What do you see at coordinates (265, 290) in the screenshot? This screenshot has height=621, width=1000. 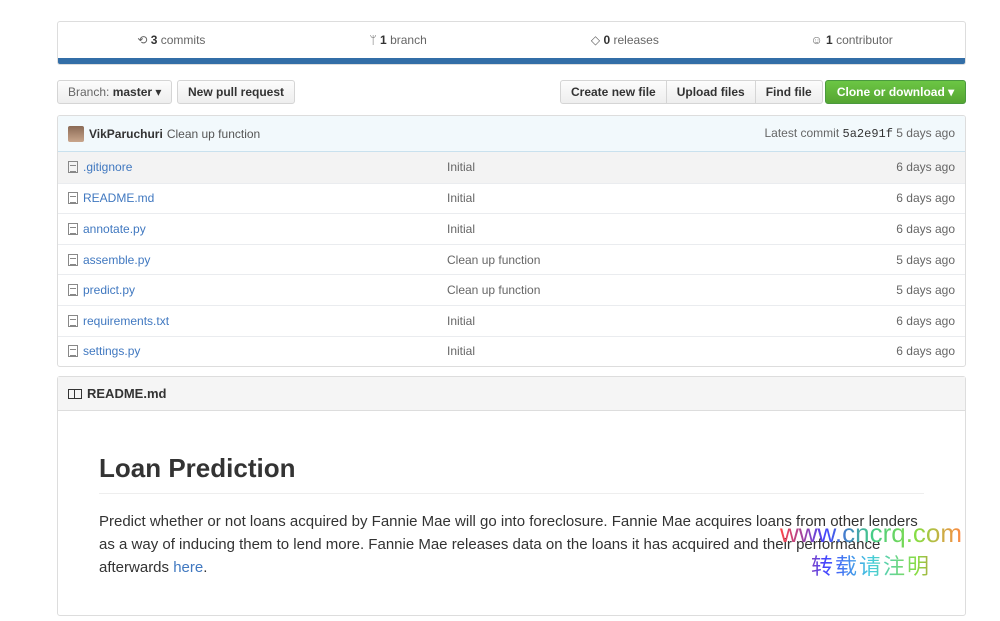 I see `file-name-link: predict.py` at bounding box center [265, 290].